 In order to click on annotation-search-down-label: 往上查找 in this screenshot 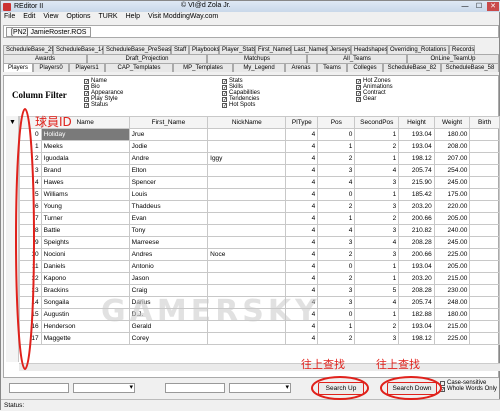, I will do `click(398, 364)`.